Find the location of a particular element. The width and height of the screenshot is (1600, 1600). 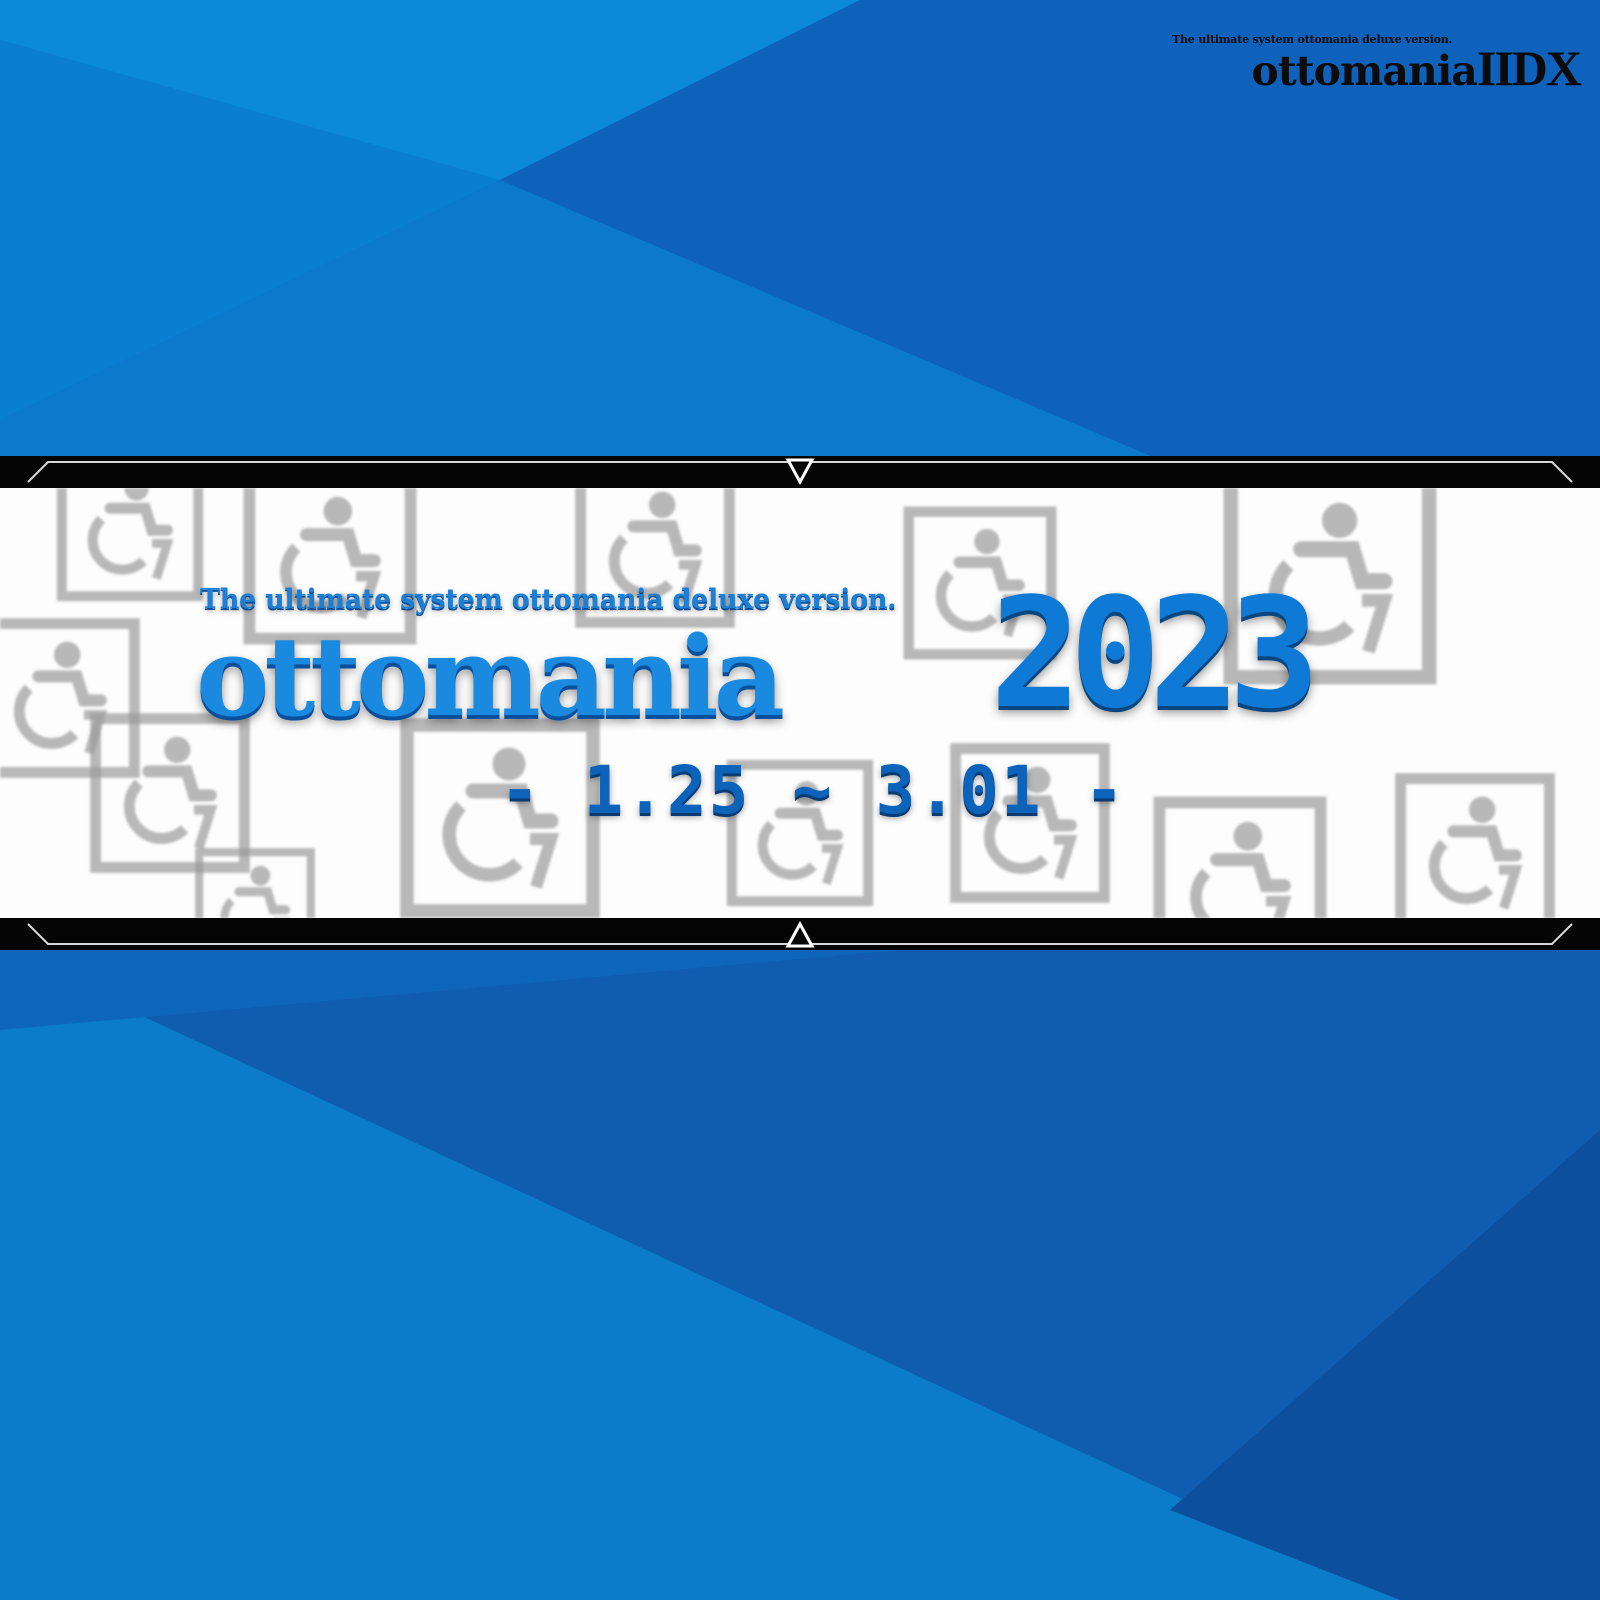

banner-wordmark: ottomania is located at coordinates (490, 676).